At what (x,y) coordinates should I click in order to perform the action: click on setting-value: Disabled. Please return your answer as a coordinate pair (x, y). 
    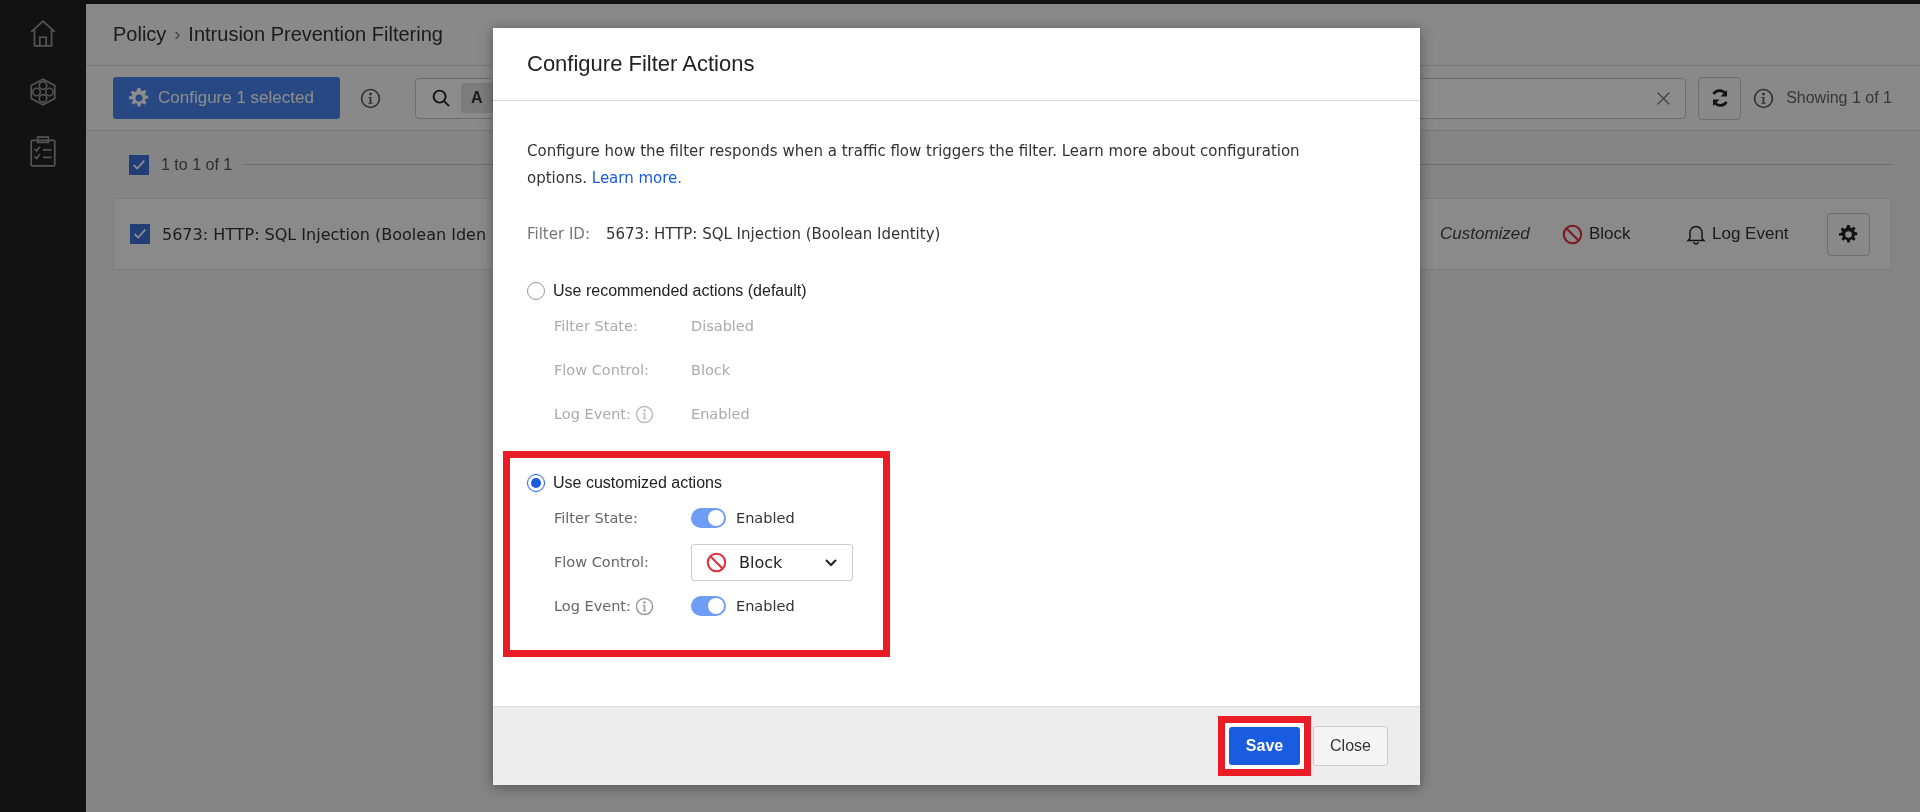
    Looking at the image, I should click on (722, 326).